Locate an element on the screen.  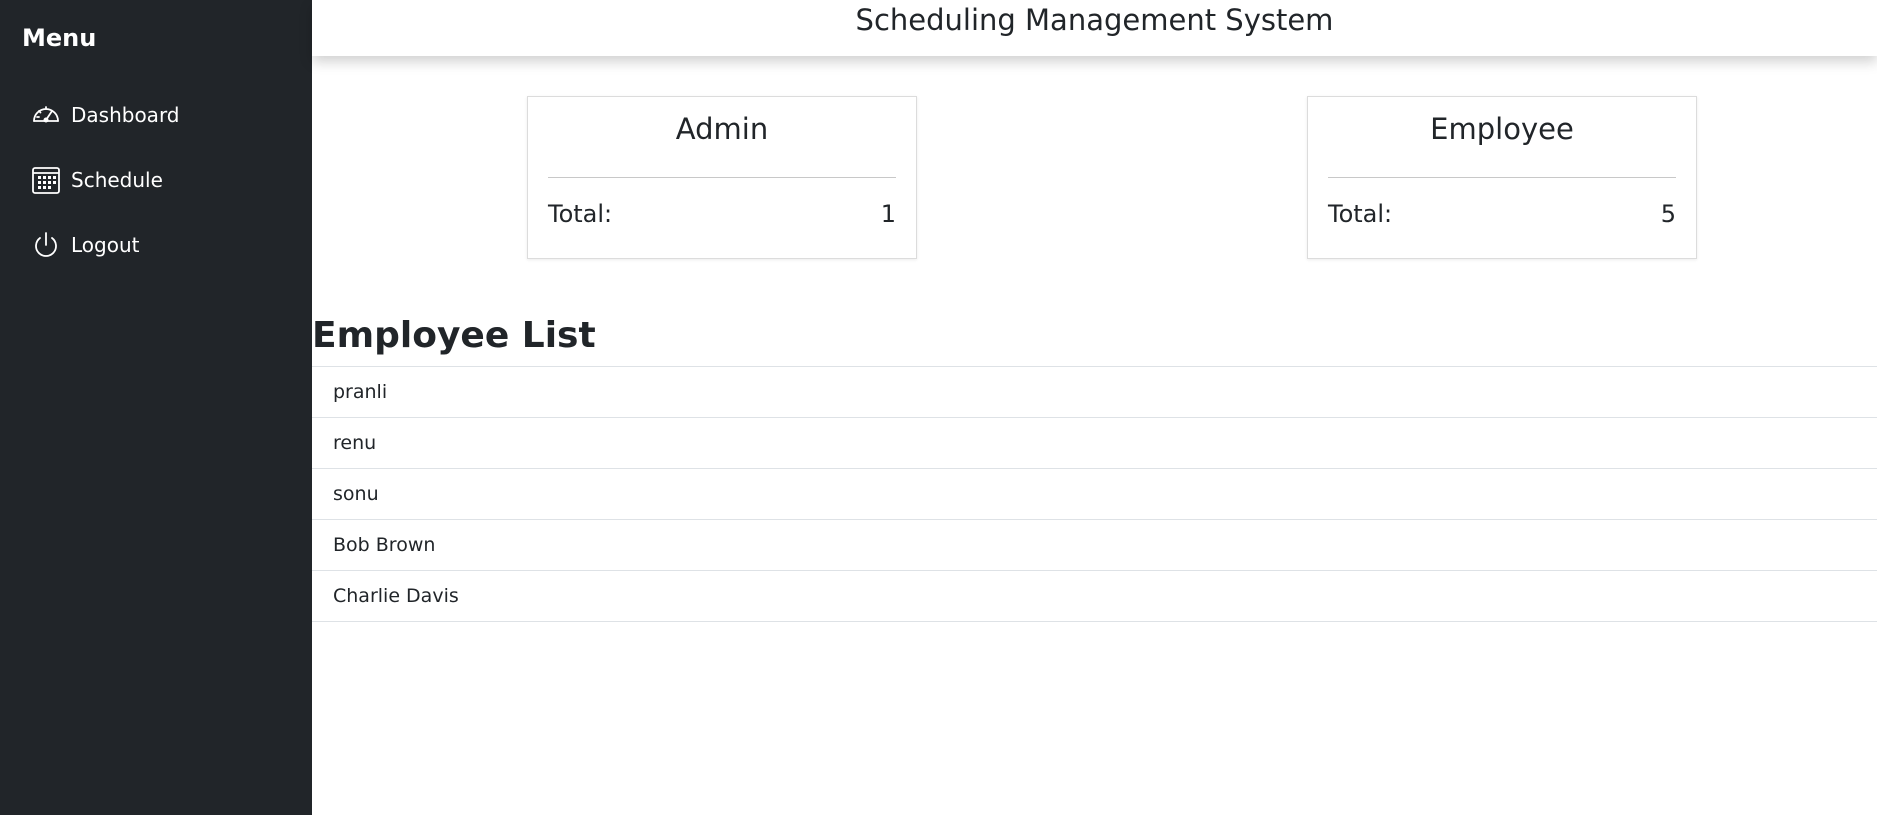
card-title: Admin is located at coordinates (722, 129).